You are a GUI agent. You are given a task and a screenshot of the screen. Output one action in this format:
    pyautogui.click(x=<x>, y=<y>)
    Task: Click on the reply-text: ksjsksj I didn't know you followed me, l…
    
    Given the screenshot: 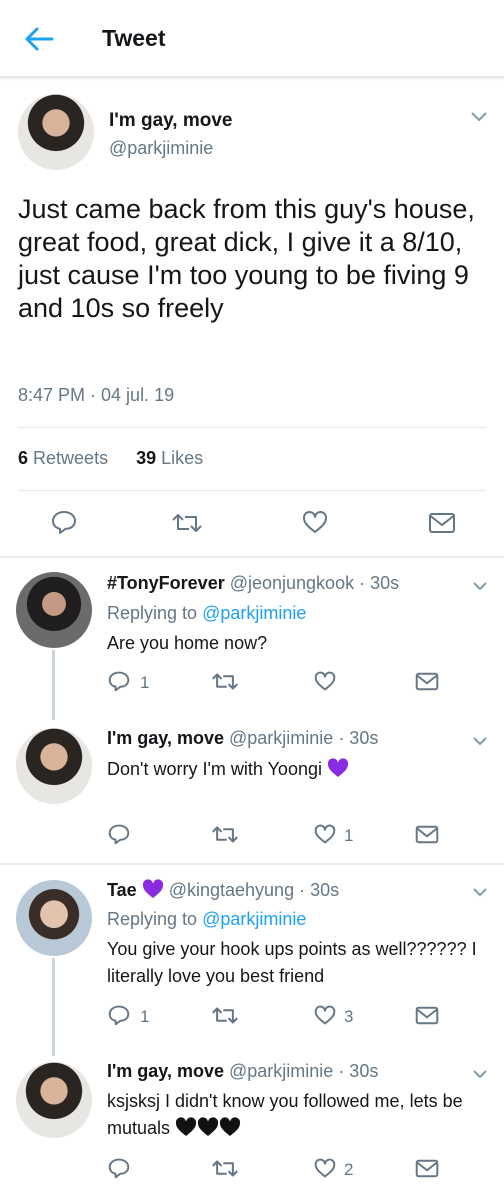 What is the action you would take?
    pyautogui.click(x=299, y=1116)
    